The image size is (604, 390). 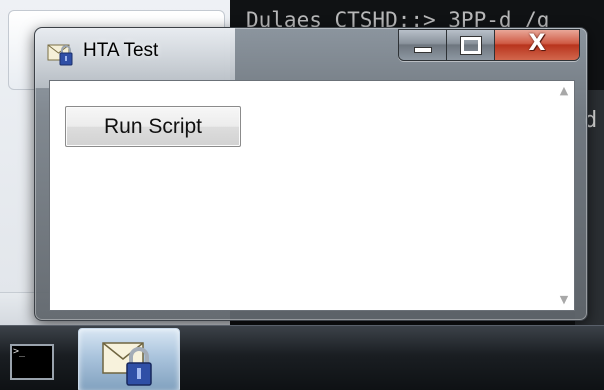 What do you see at coordinates (121, 50) in the screenshot?
I see `window-title: HTA Test` at bounding box center [121, 50].